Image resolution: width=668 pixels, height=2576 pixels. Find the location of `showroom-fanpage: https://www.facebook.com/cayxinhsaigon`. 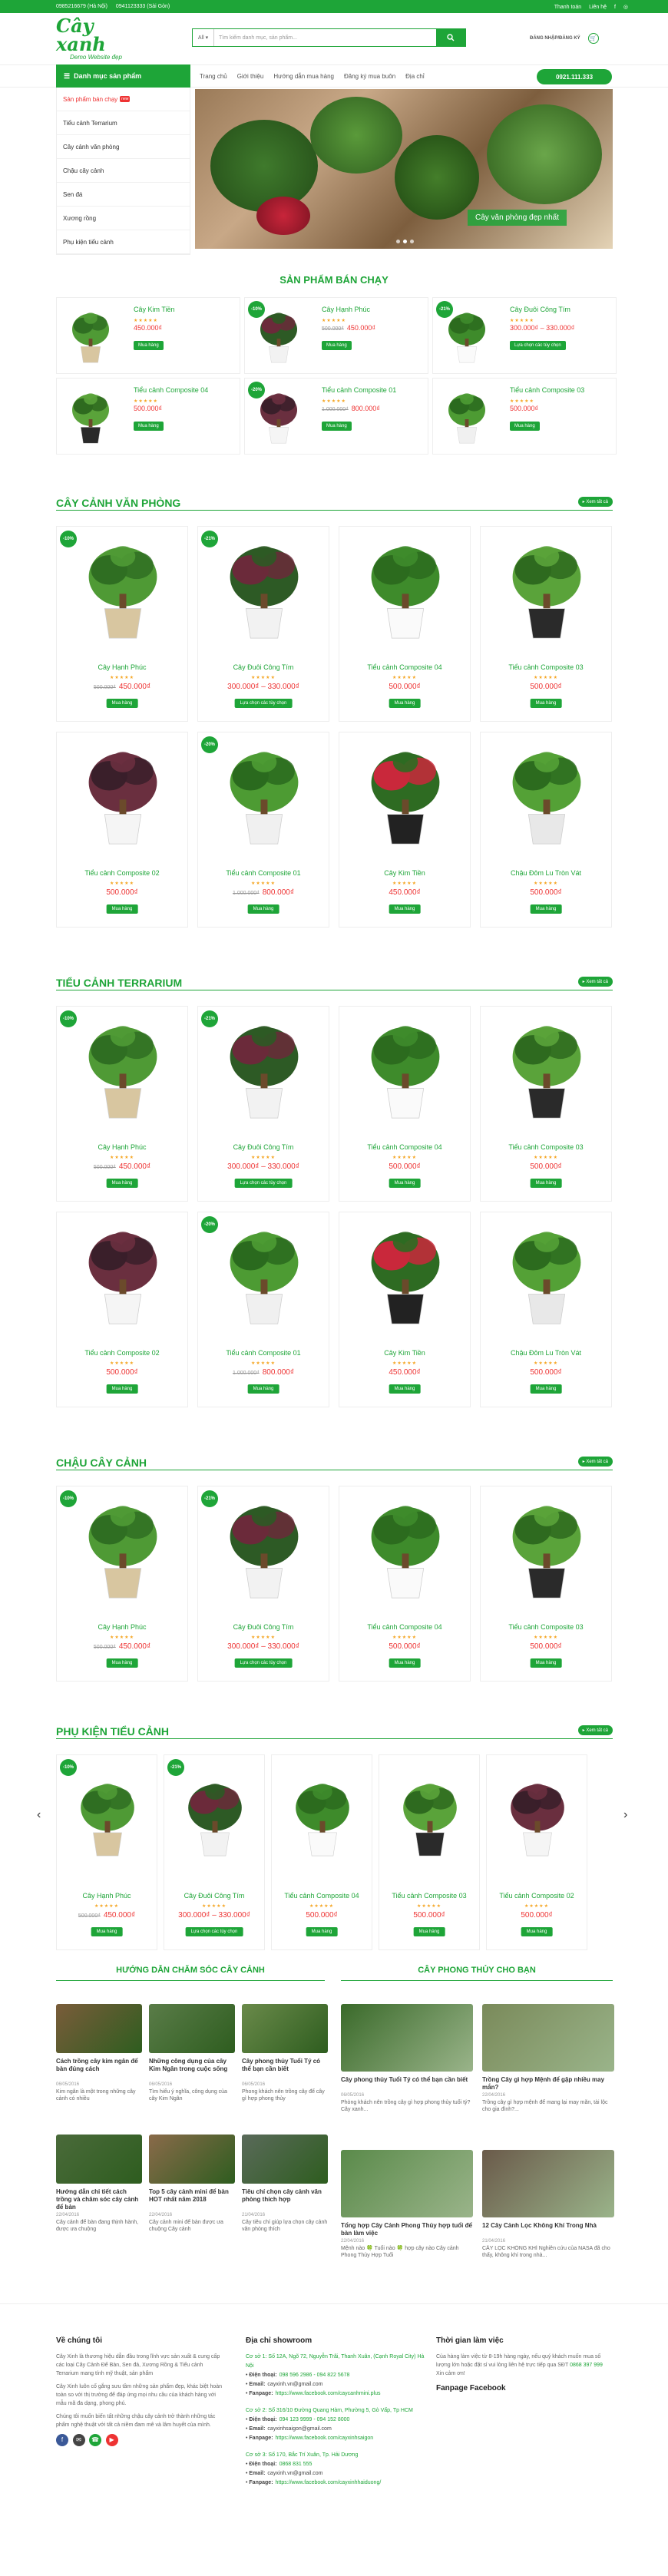

showroom-fanpage: https://www.facebook.com/cayxinhsaigon is located at coordinates (325, 2438).